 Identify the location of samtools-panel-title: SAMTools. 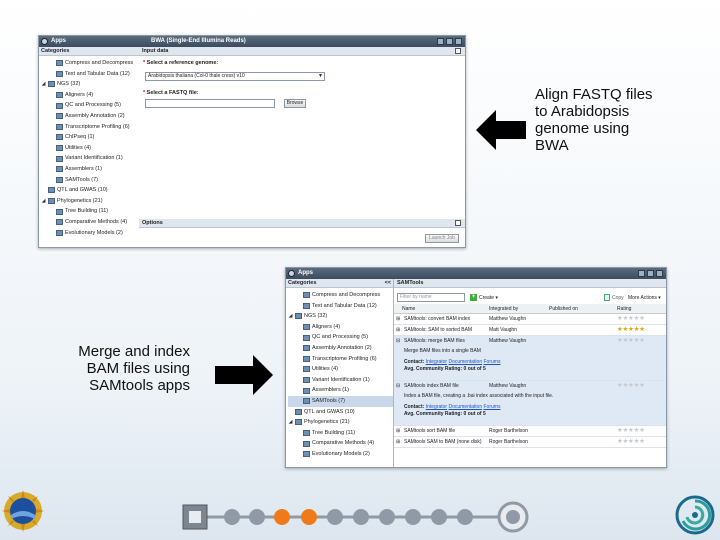
(530, 283).